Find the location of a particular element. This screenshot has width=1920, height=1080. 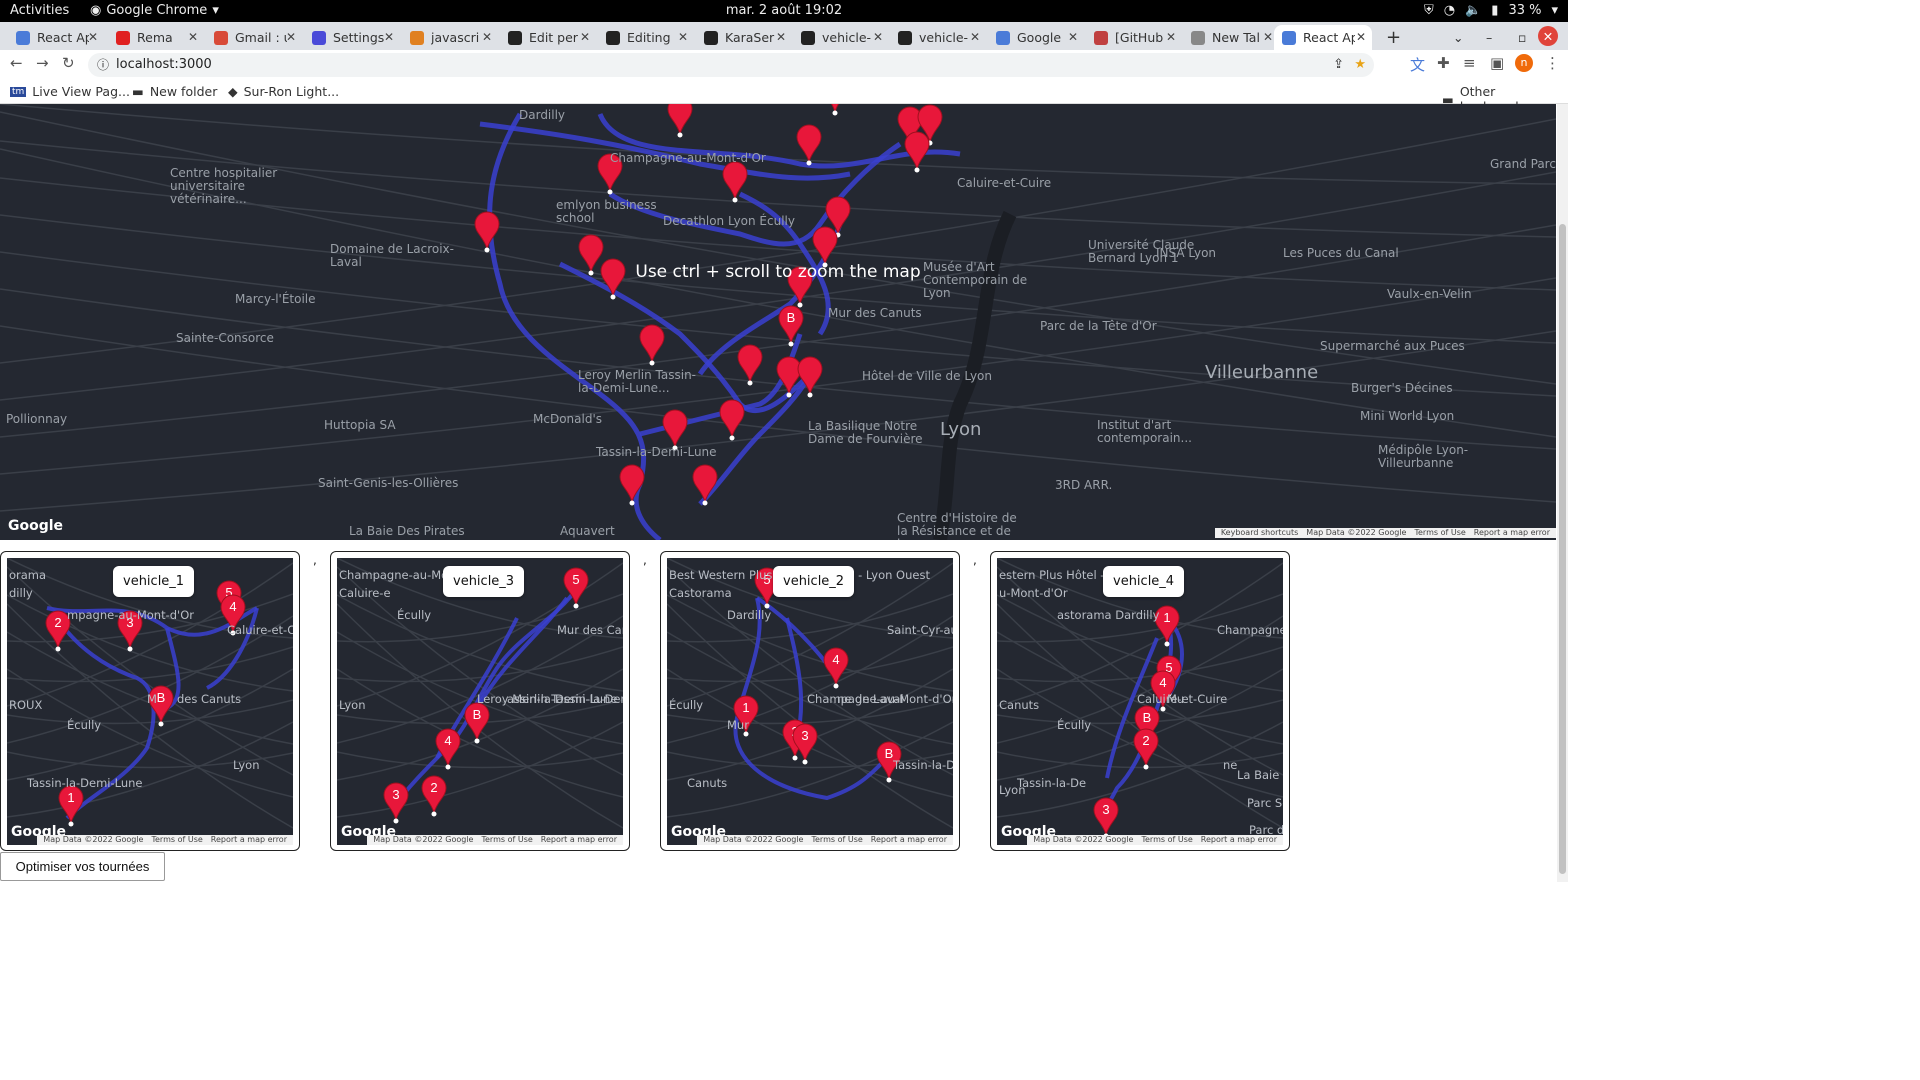

tab-title: Gmail : u is located at coordinates (261, 37).